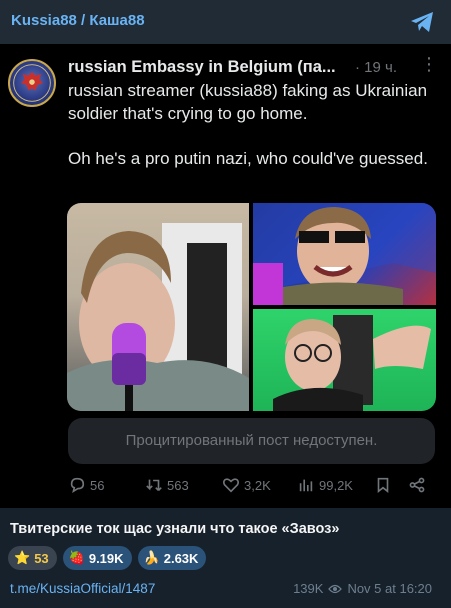  What do you see at coordinates (22, 557) in the screenshot?
I see `star-icon: ⭐` at bounding box center [22, 557].